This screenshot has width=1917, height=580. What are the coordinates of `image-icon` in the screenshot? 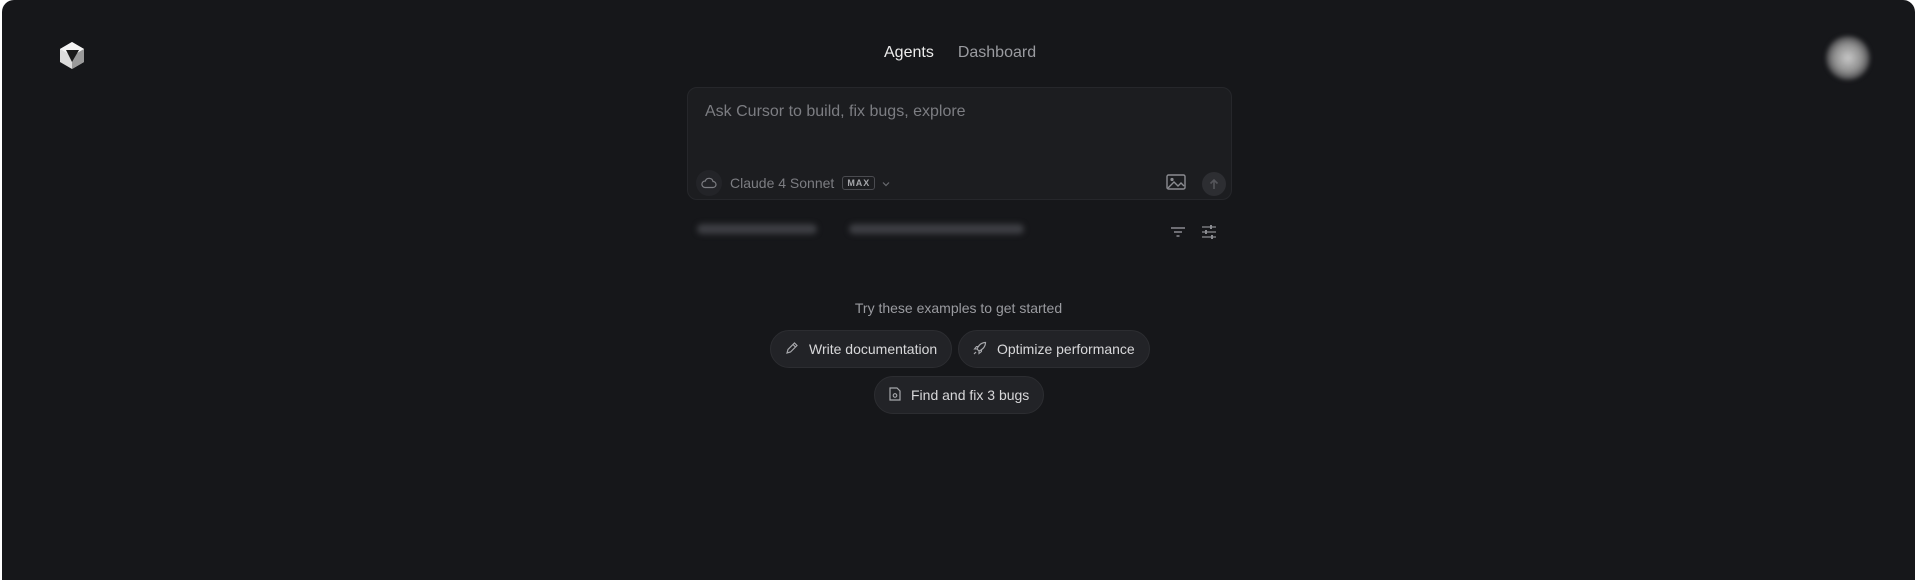 It's located at (1176, 184).